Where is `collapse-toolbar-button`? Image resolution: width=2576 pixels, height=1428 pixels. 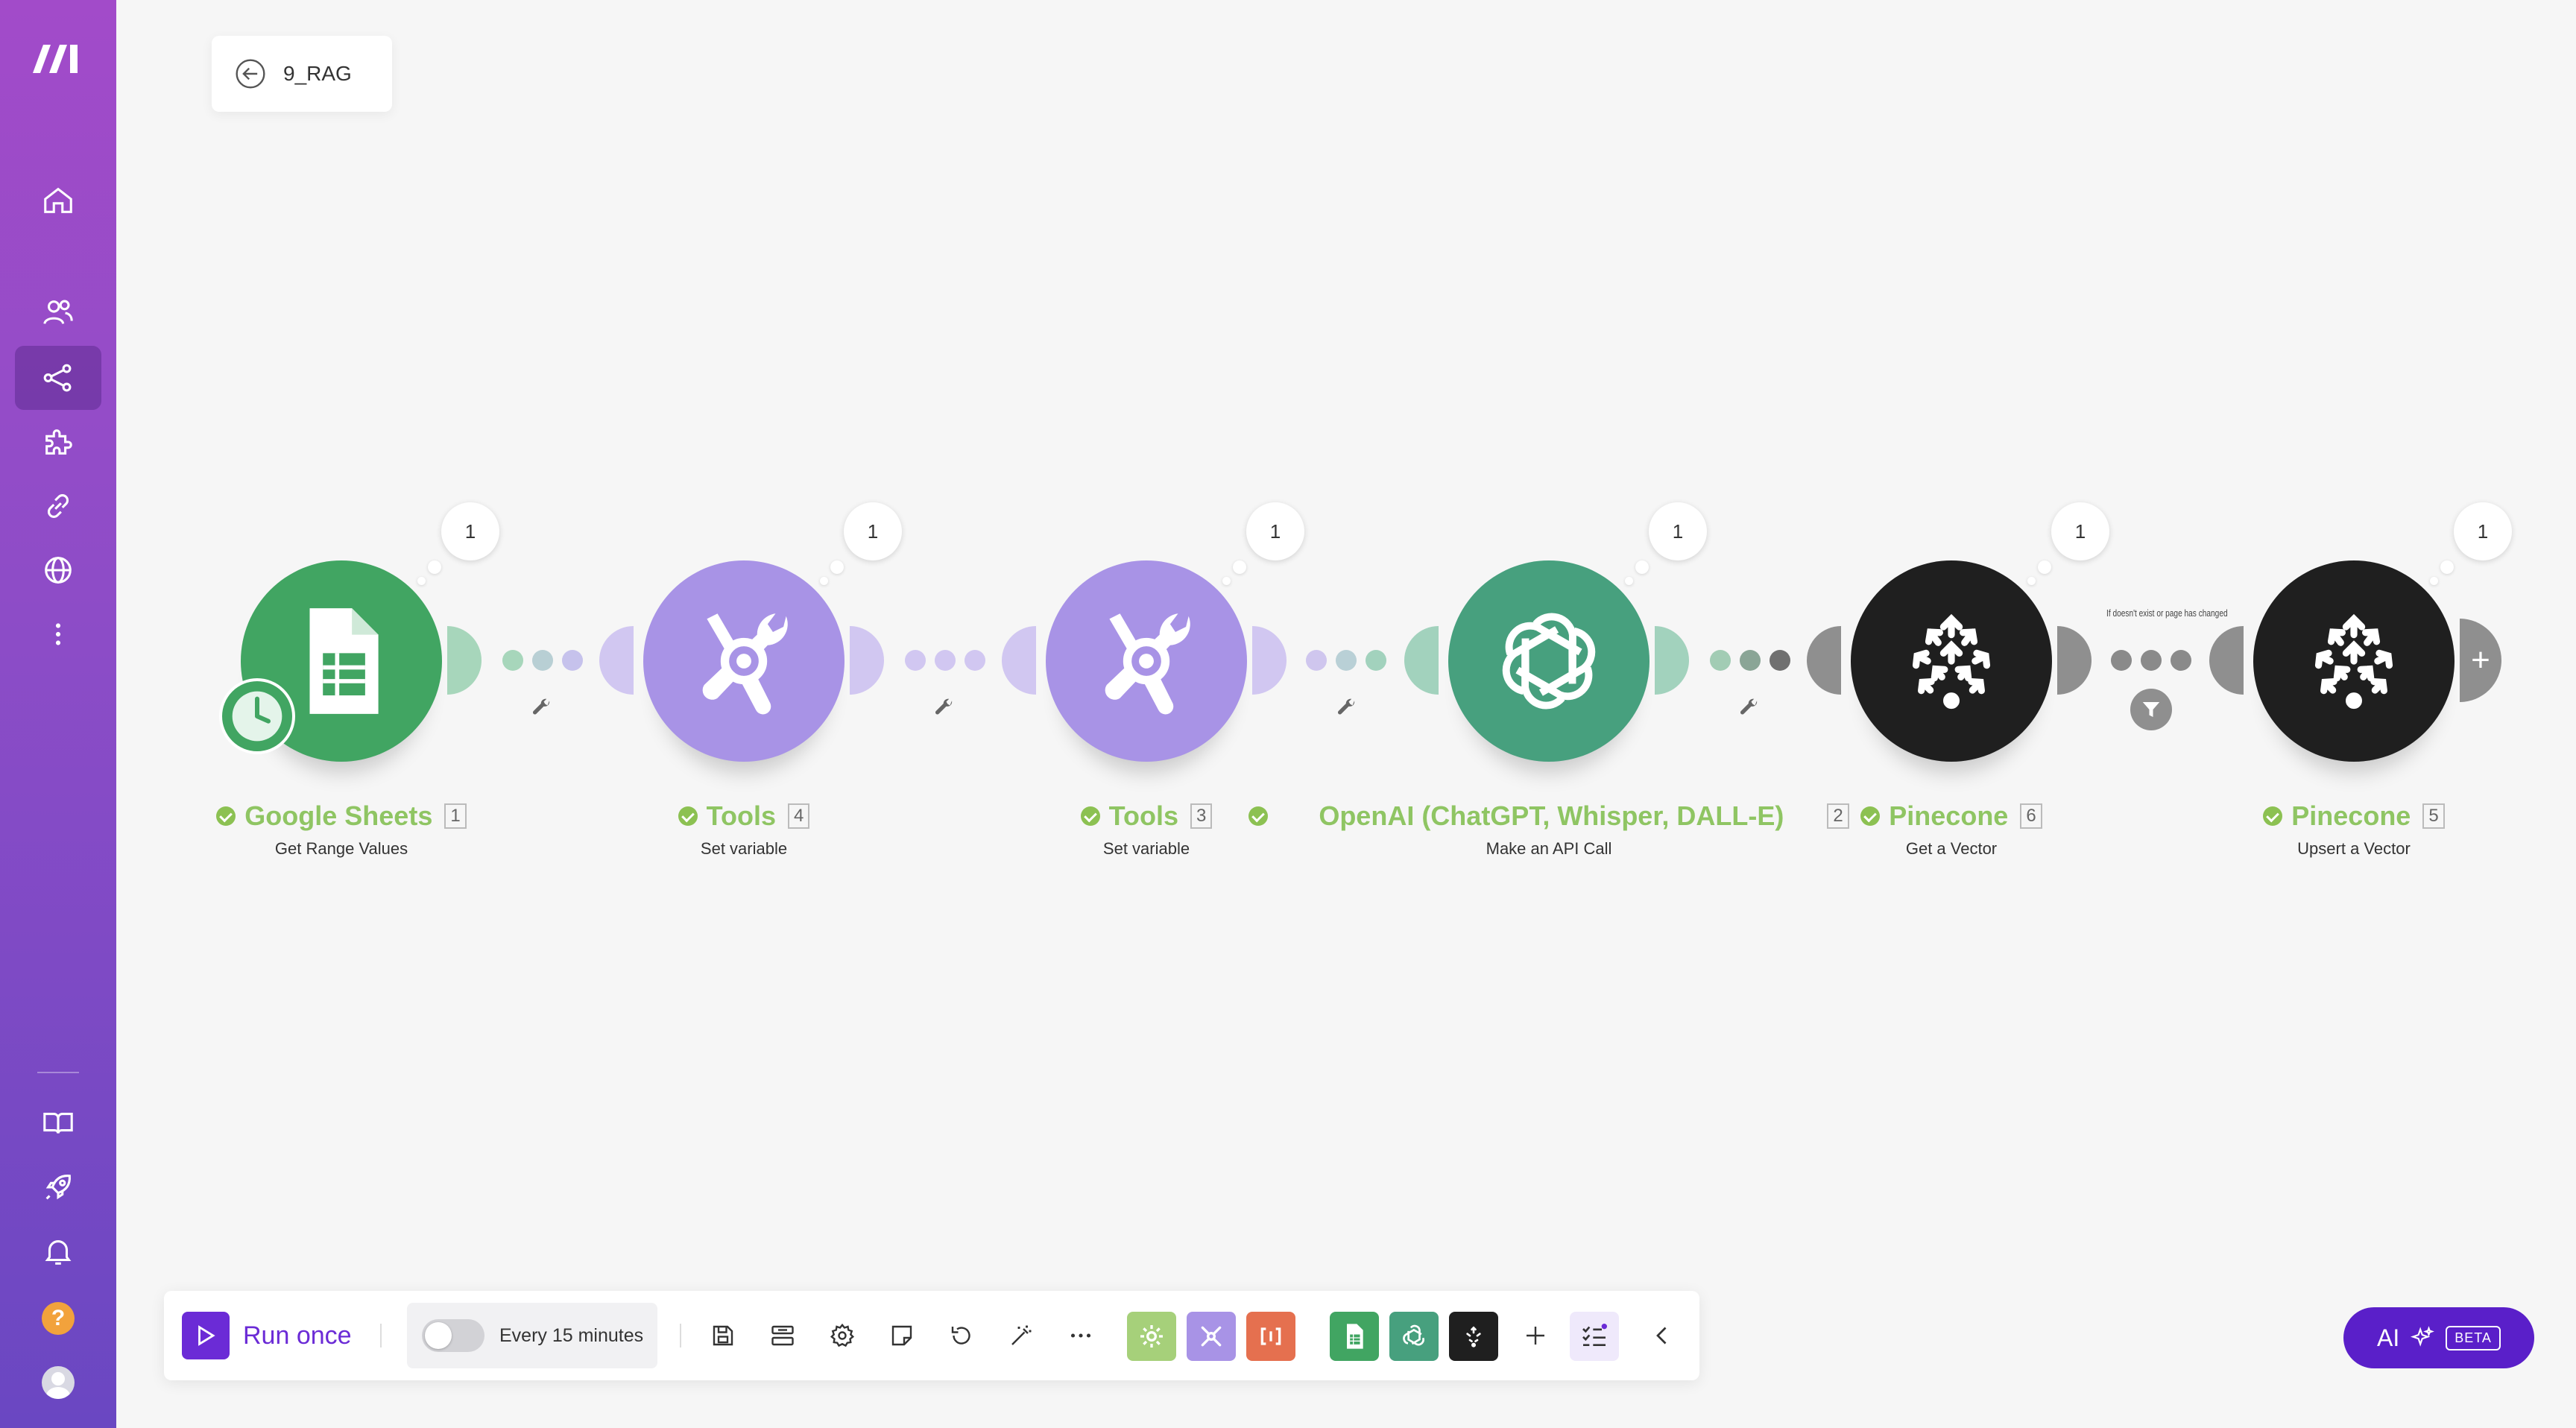
collapse-toolbar-button is located at coordinates (1662, 1335).